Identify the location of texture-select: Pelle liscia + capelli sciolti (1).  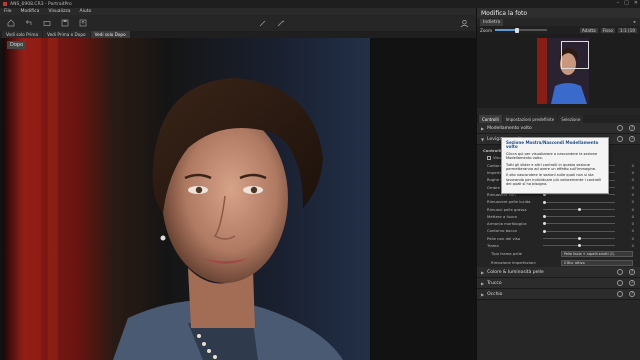
(597, 253).